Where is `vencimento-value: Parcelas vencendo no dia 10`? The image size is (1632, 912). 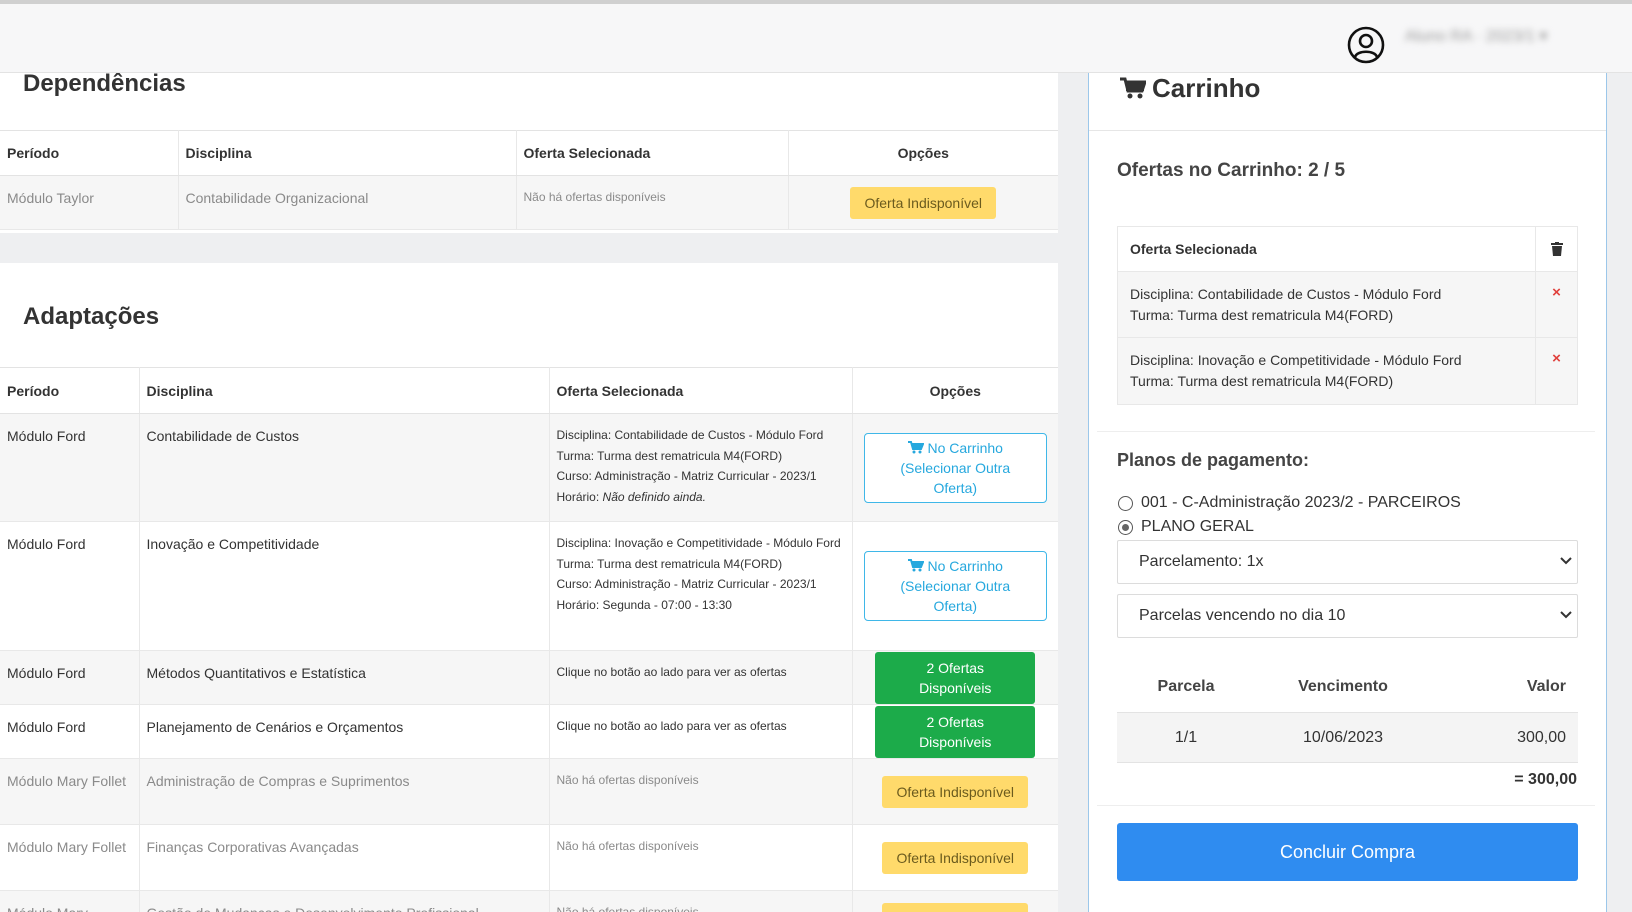 vencimento-value: Parcelas vencendo no dia 10 is located at coordinates (1242, 615).